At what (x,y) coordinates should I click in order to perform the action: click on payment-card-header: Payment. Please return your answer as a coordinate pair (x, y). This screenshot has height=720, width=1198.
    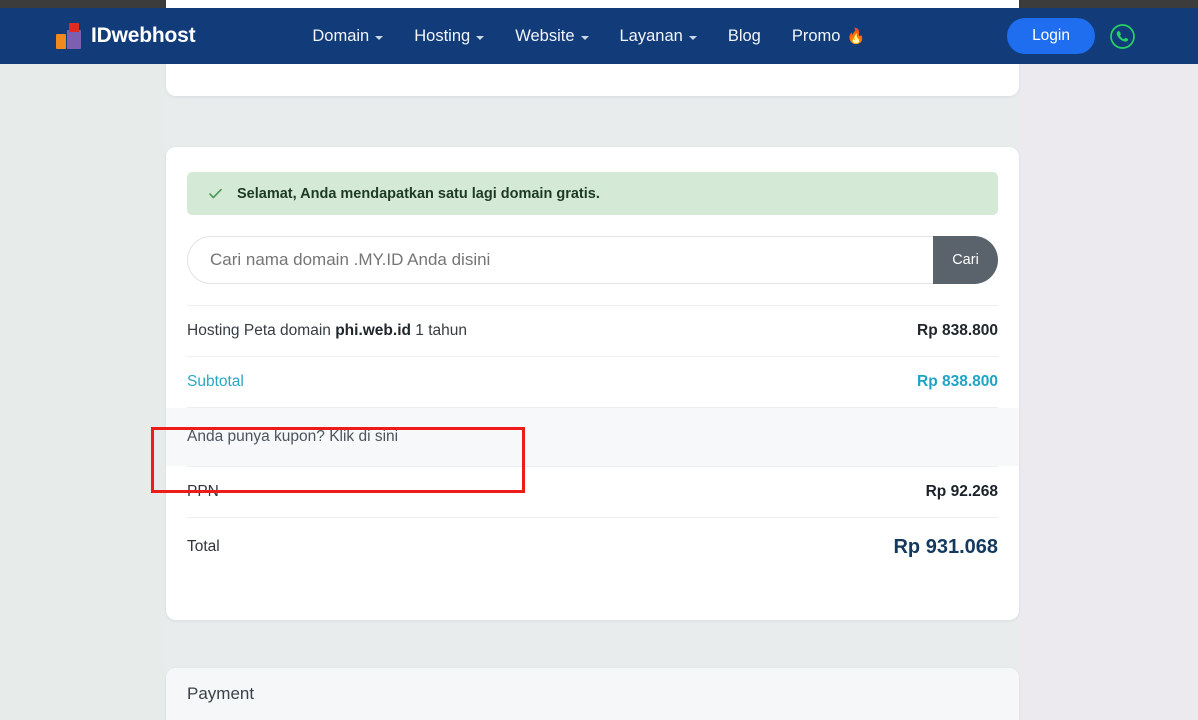
    Looking at the image, I should click on (592, 694).